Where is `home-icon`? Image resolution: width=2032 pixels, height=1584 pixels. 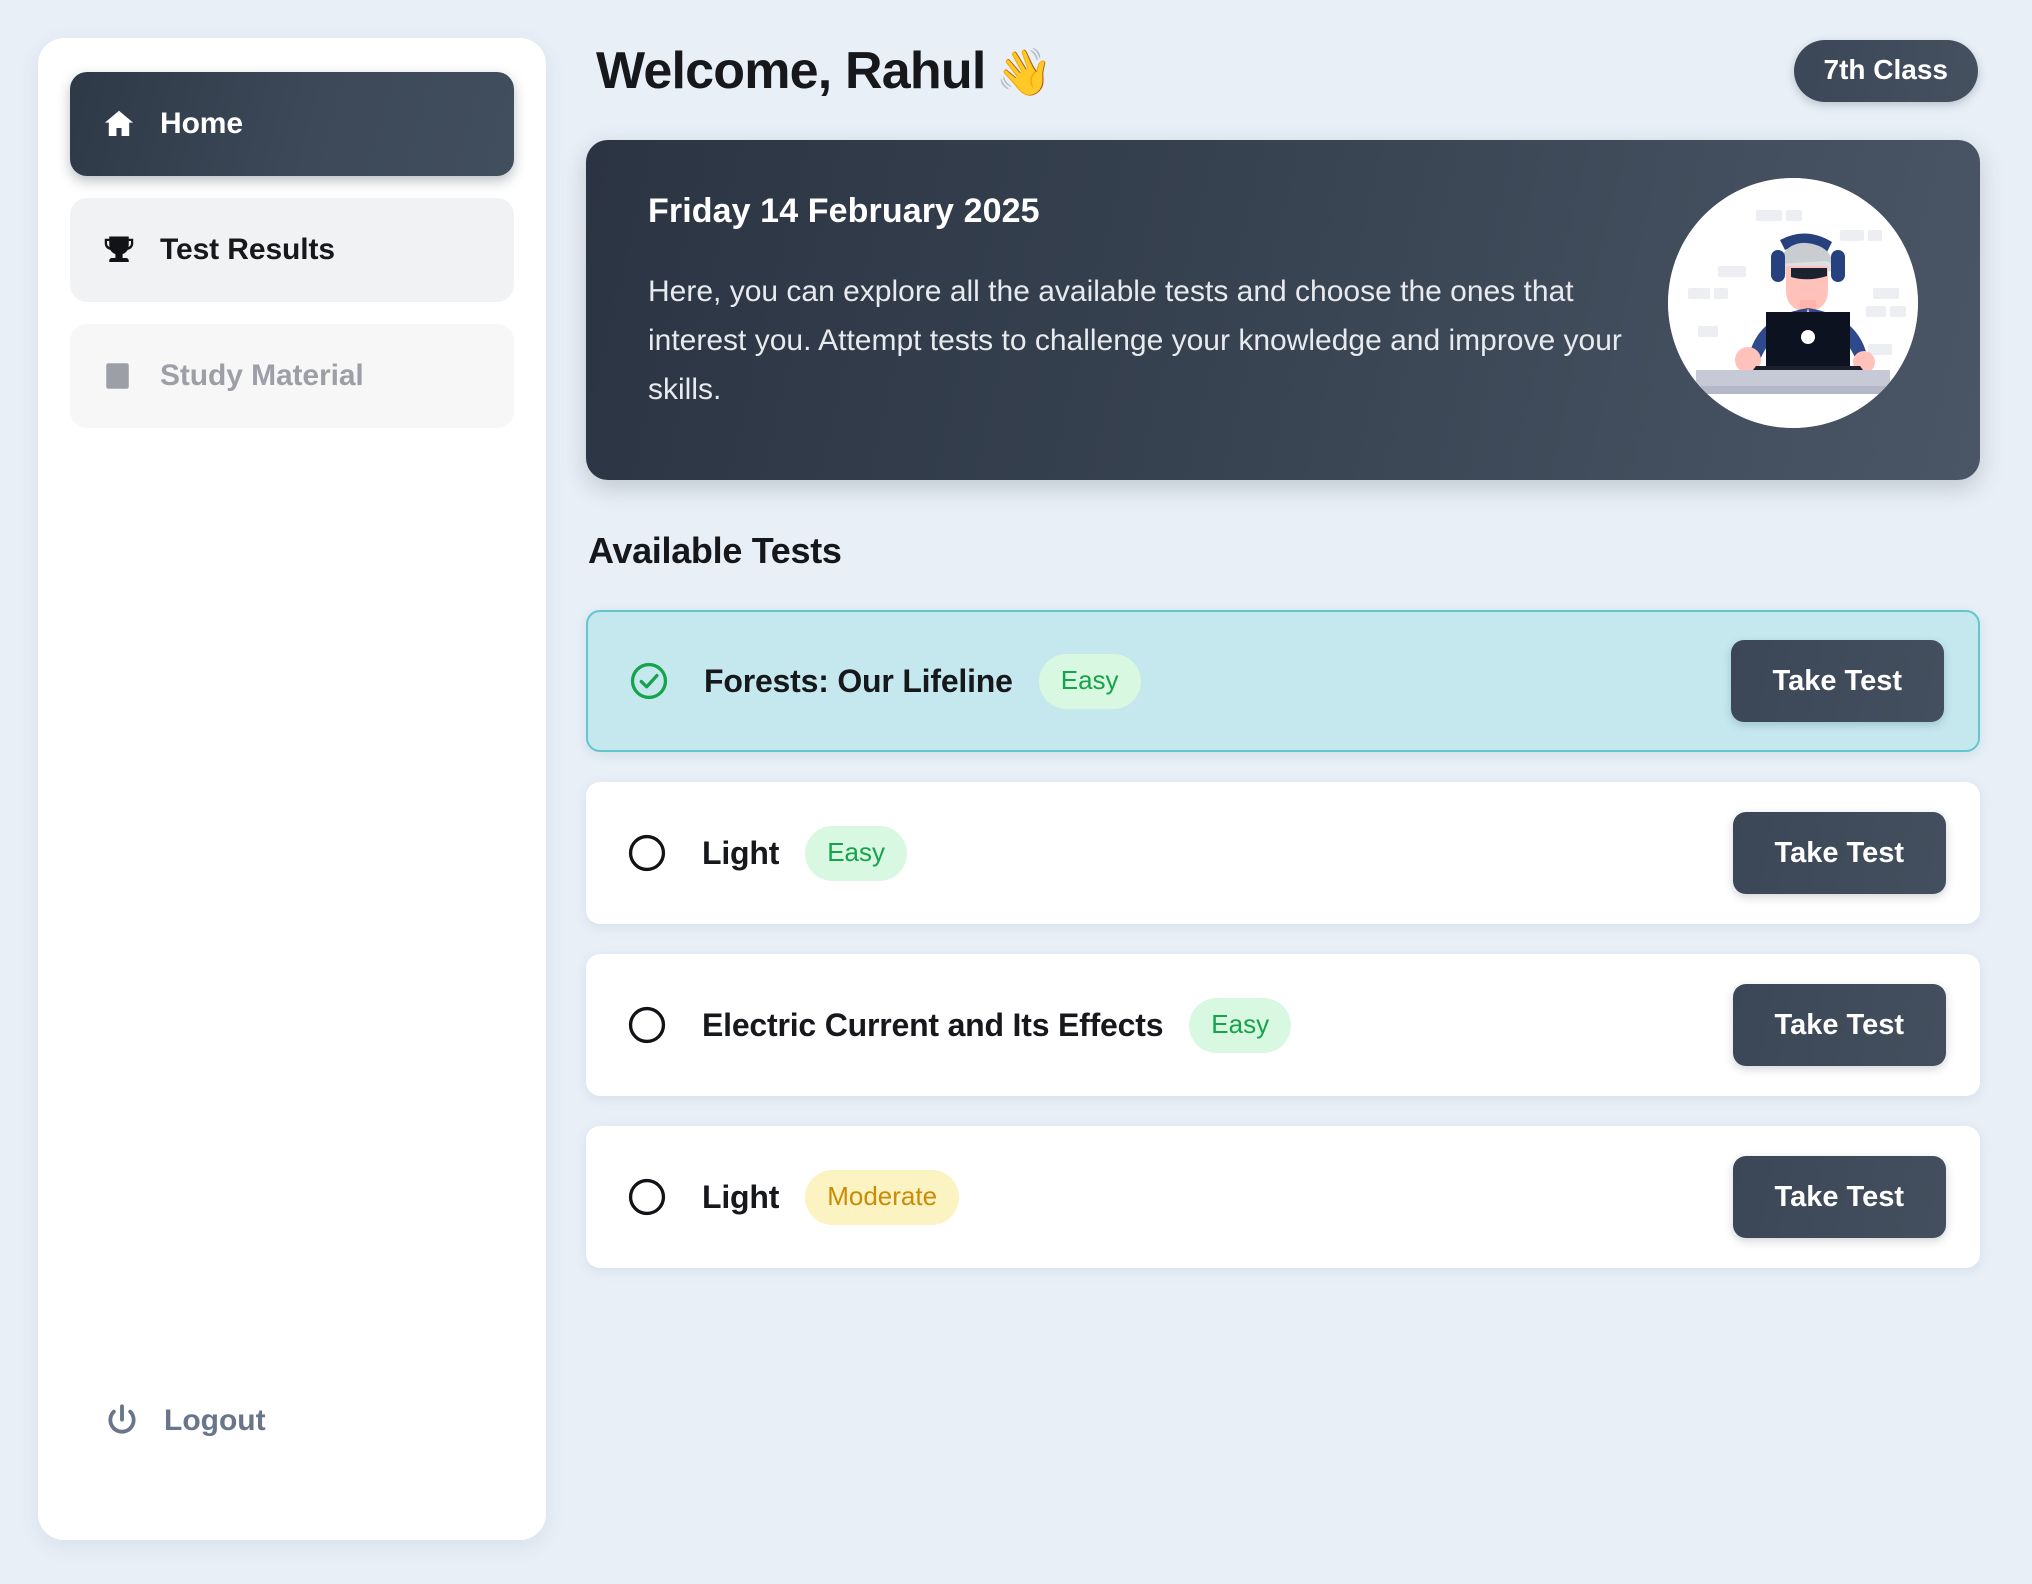
home-icon is located at coordinates (119, 124).